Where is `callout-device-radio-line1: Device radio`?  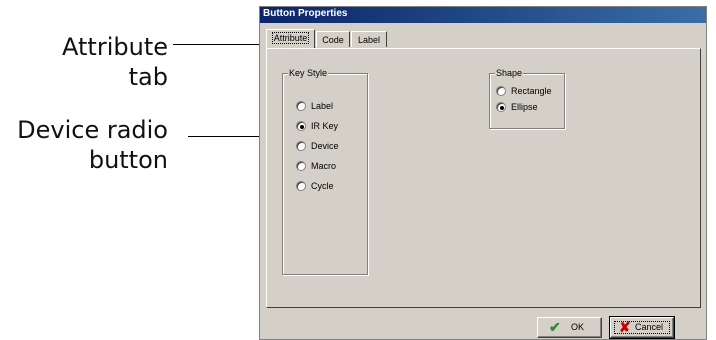
callout-device-radio-line1: Device radio is located at coordinates (92, 130).